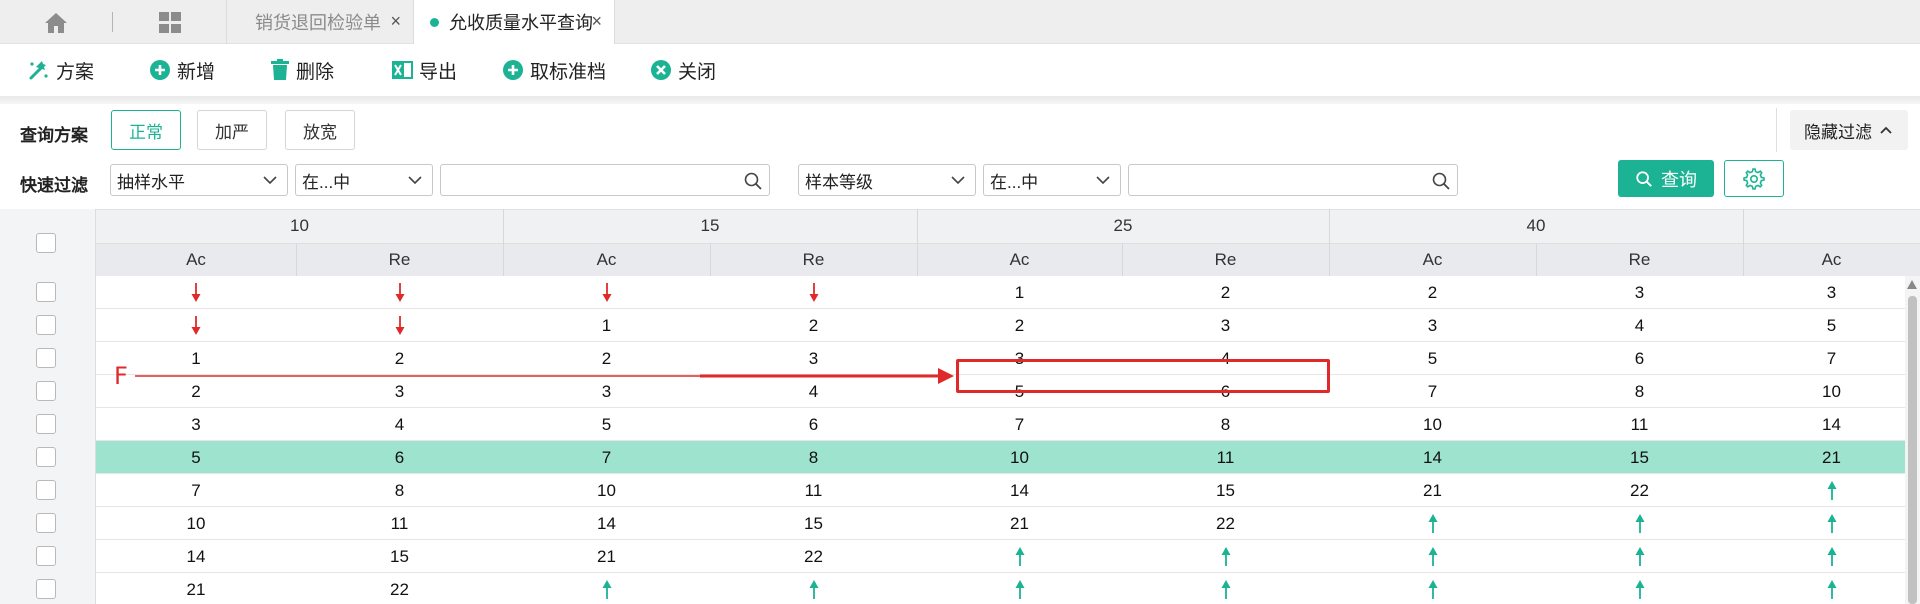 This screenshot has width=1920, height=604. Describe the element at coordinates (1754, 178) in the screenshot. I see `settings-button` at that location.